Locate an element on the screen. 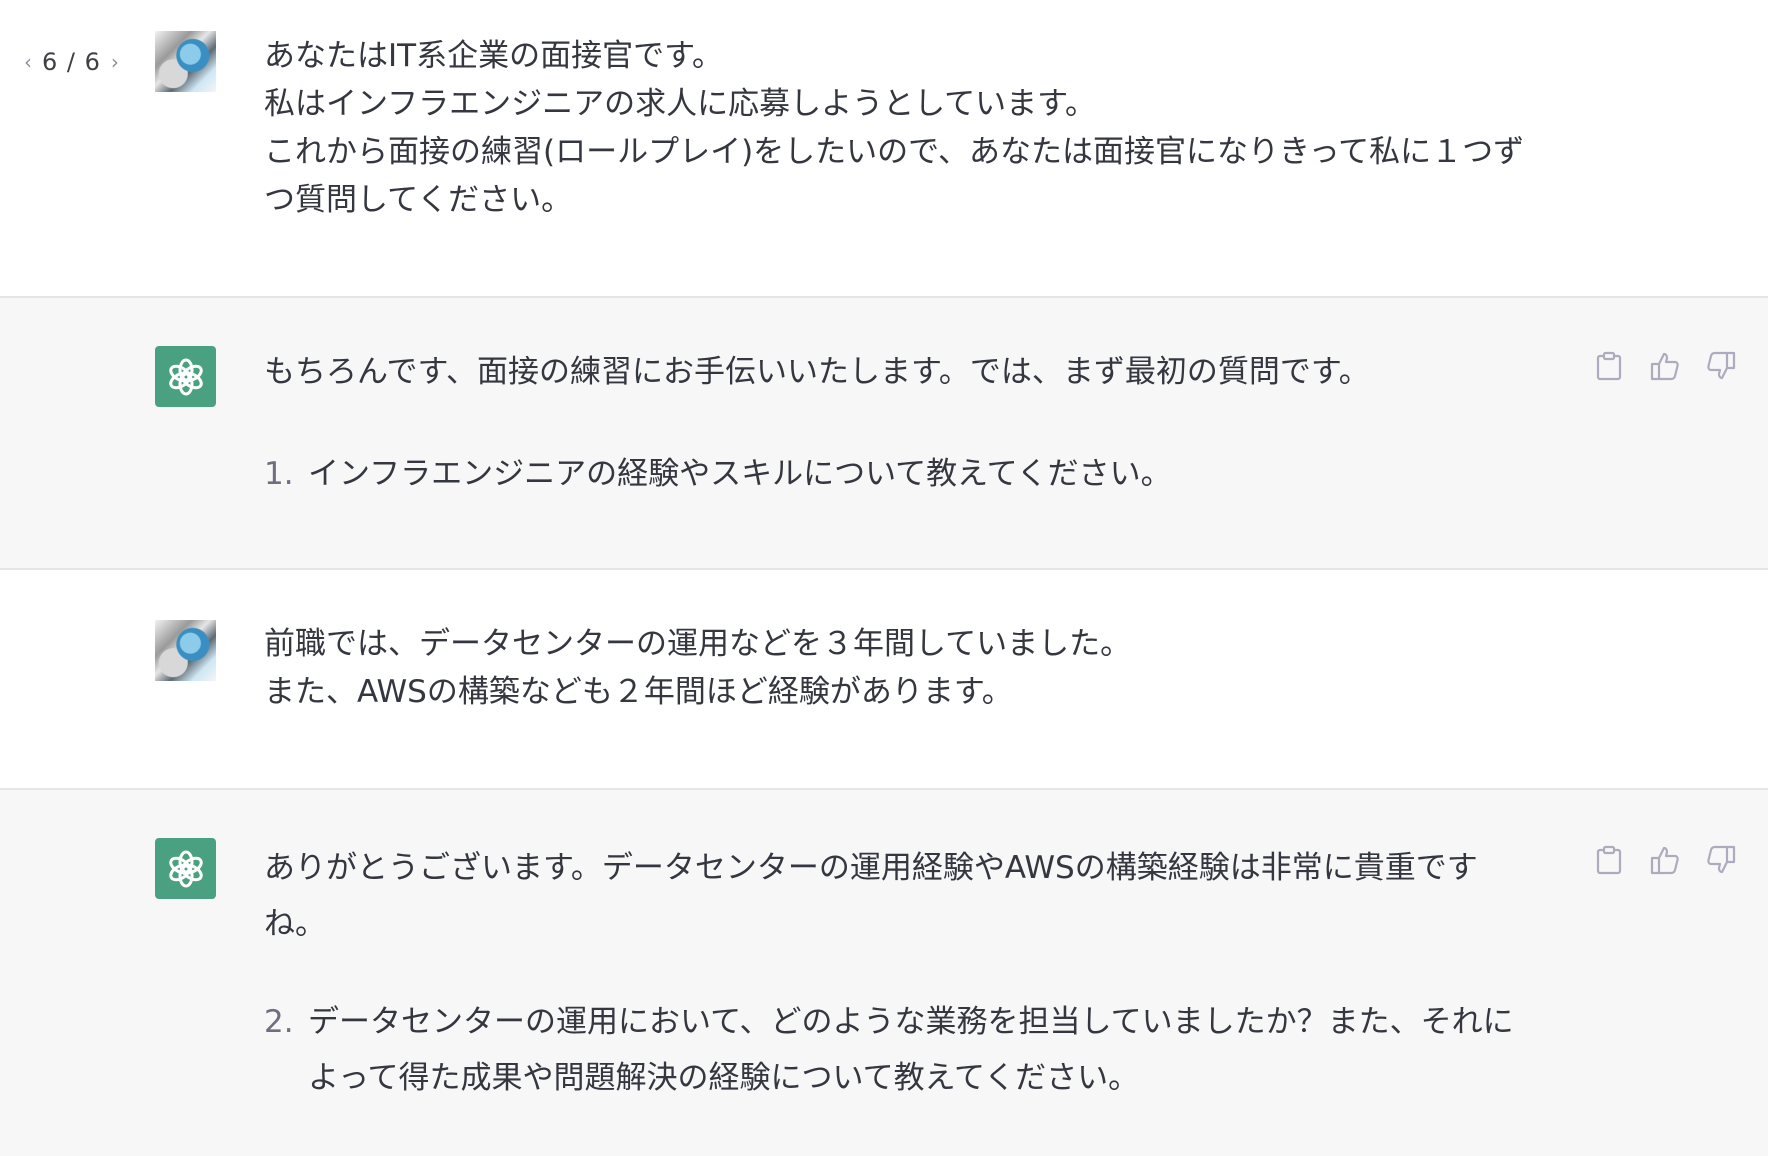 This screenshot has height=1156, width=1768. assistant-message-text: もちろんです、面接の練習にお手伝いいたします。では、まず最初の質問です。 is located at coordinates (817, 372).